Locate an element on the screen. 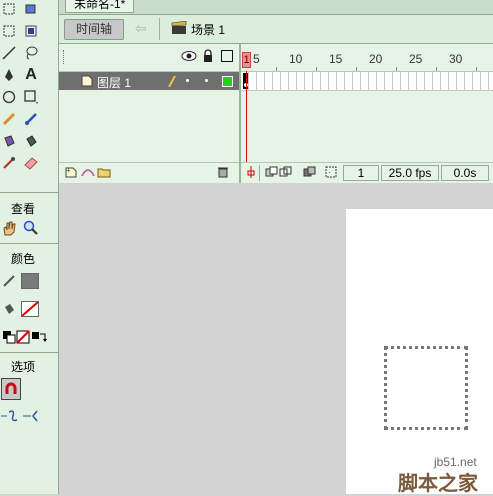 This screenshot has height=496, width=493. frame-area: 5 10 15 20 25 30 1 is located at coordinates (367, 103).